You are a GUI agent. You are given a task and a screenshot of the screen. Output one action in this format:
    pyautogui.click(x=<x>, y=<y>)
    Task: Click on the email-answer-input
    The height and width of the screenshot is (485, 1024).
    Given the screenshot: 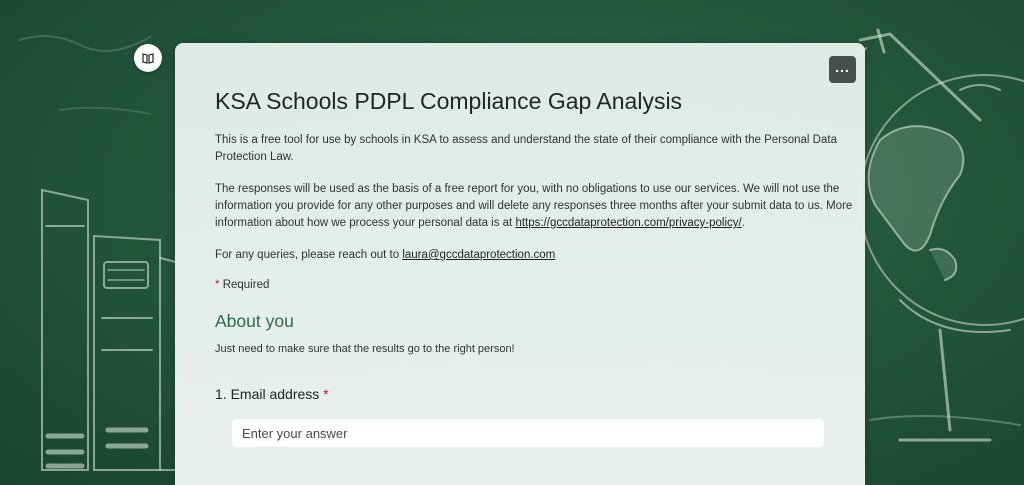 What is the action you would take?
    pyautogui.click(x=528, y=433)
    